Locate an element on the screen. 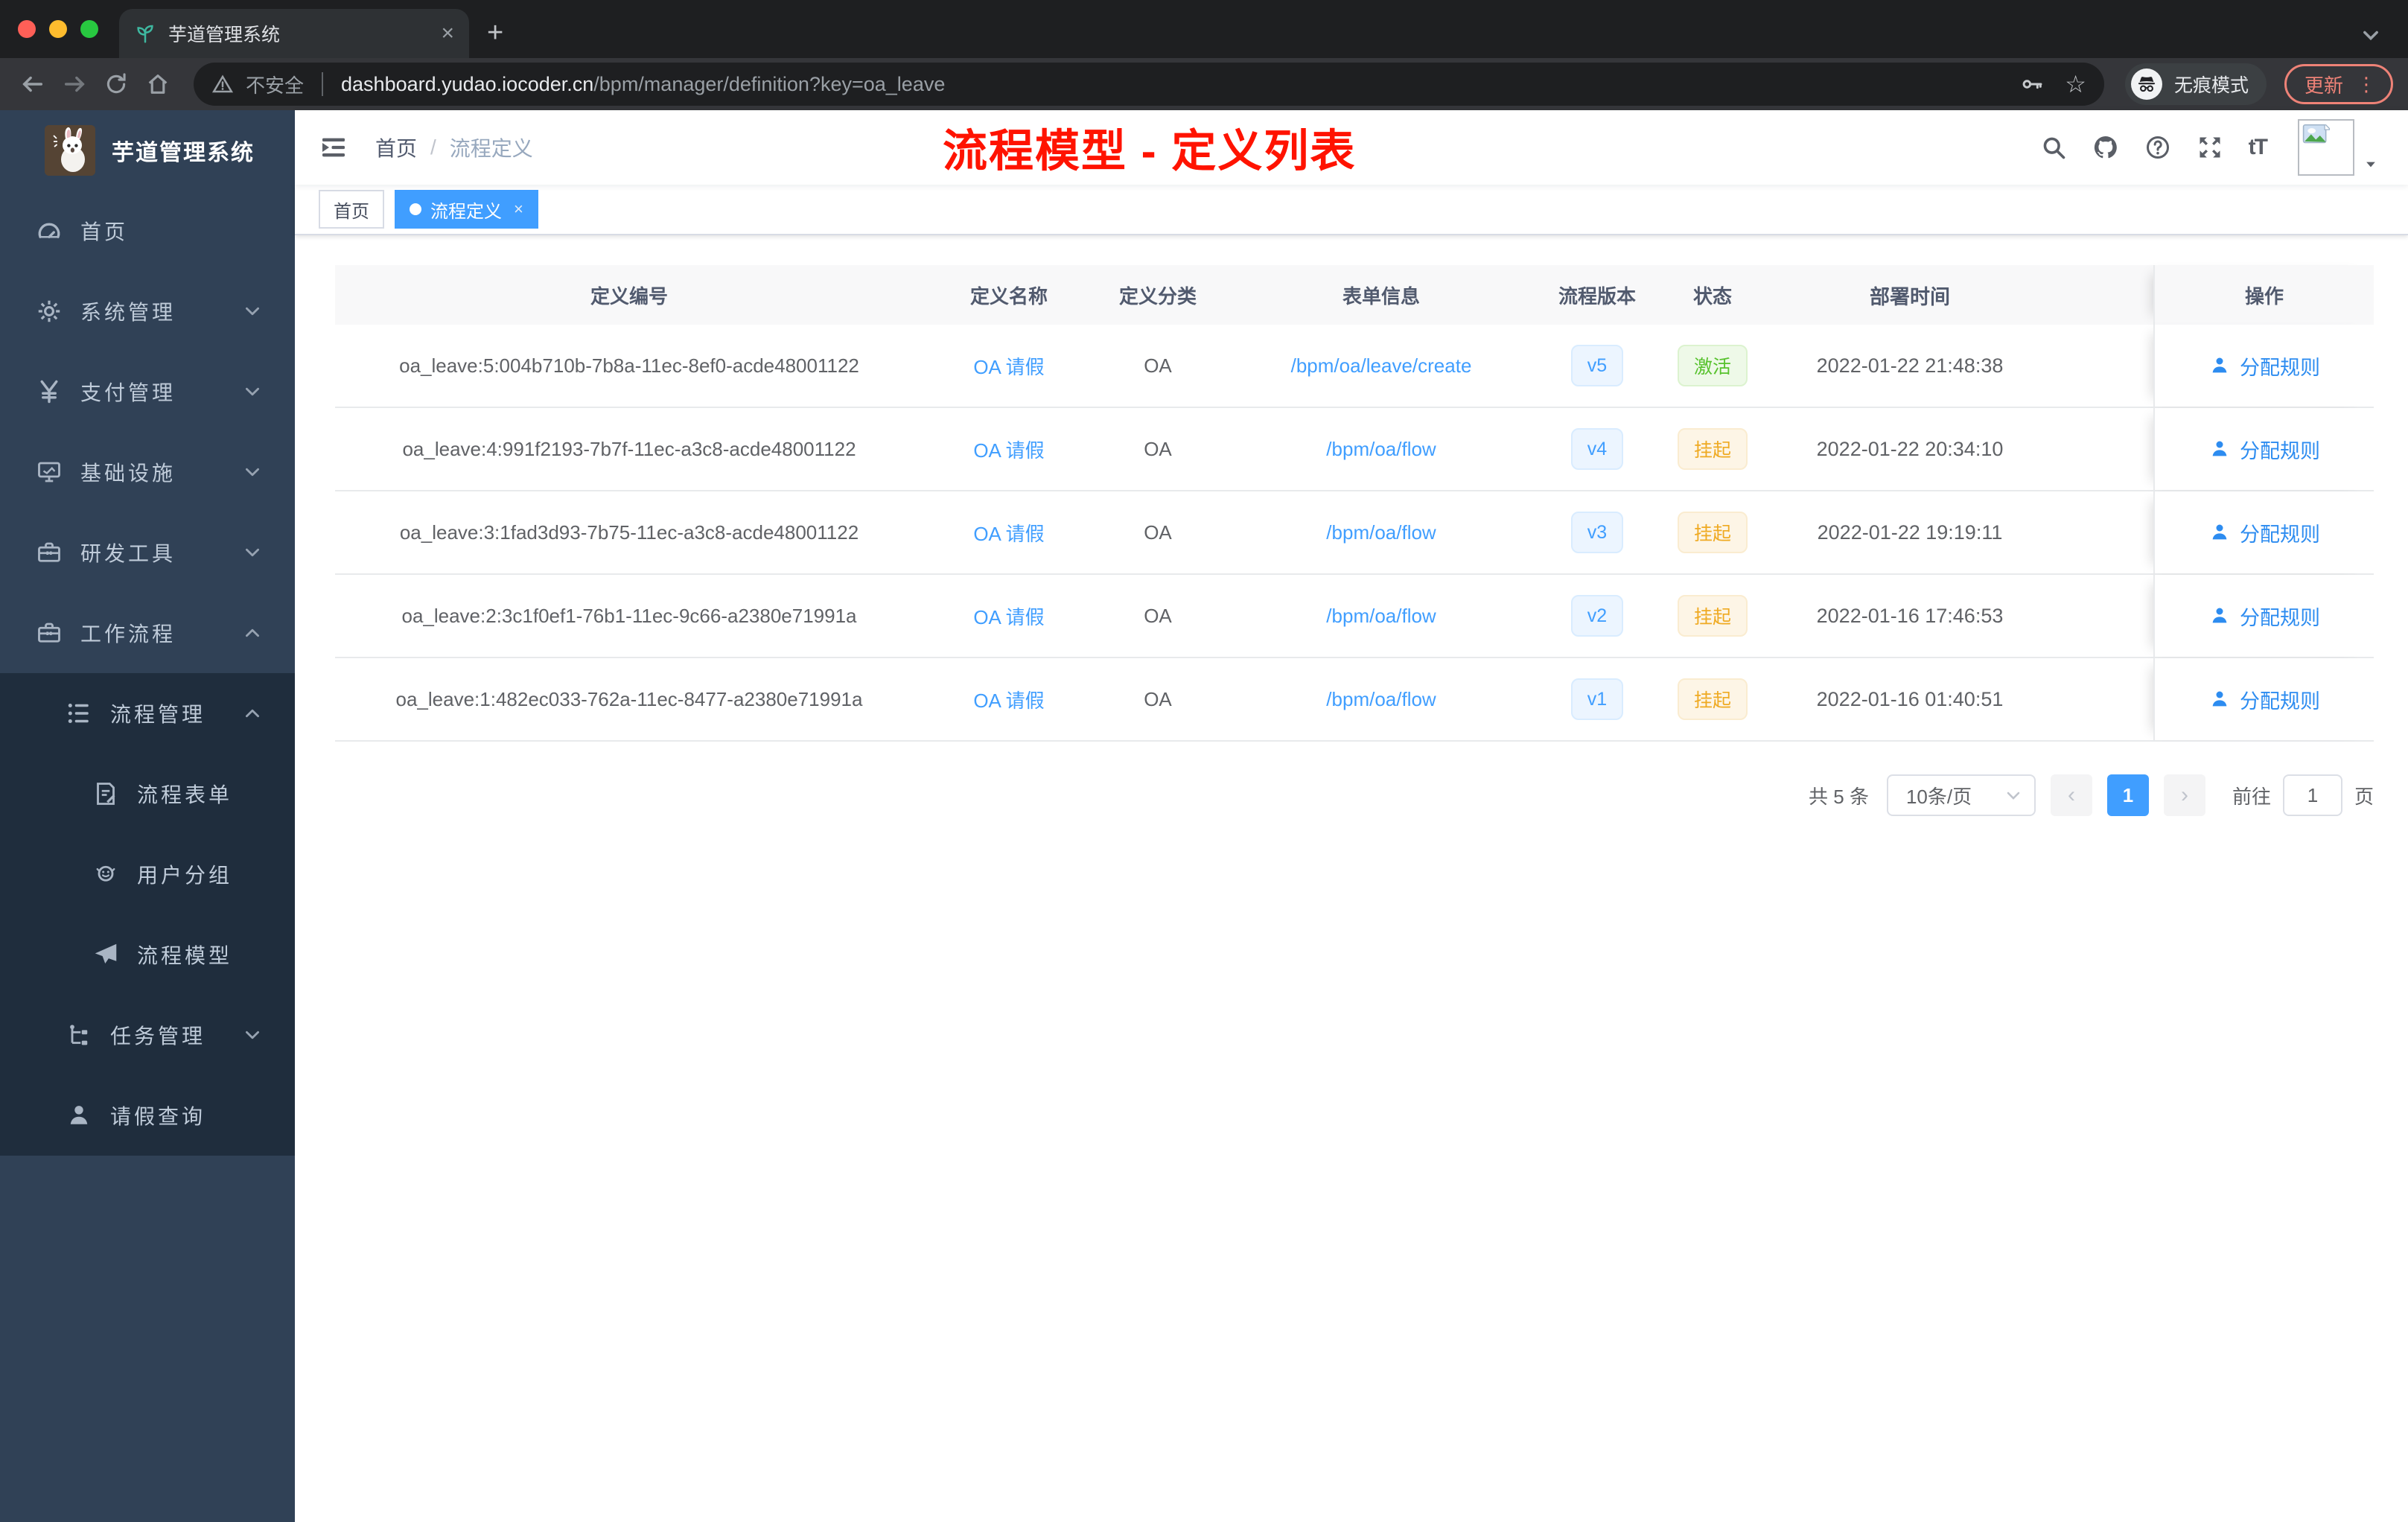  bookmark-star-icon: ☆ is located at coordinates (2075, 84).